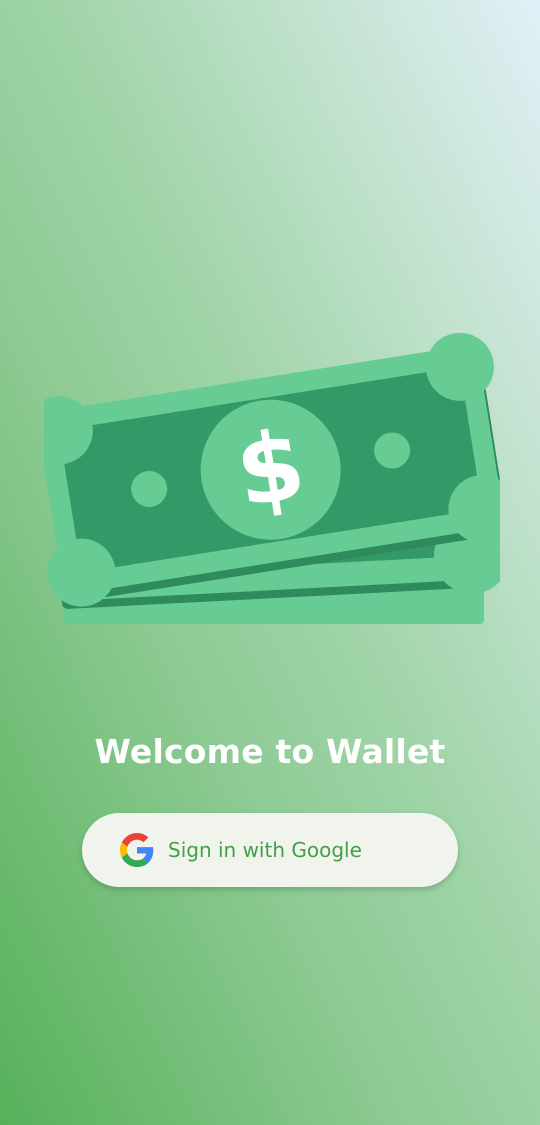 The width and height of the screenshot is (540, 1125). Describe the element at coordinates (270, 751) in the screenshot. I see `welcome-title: Welcome to Wallet` at that location.